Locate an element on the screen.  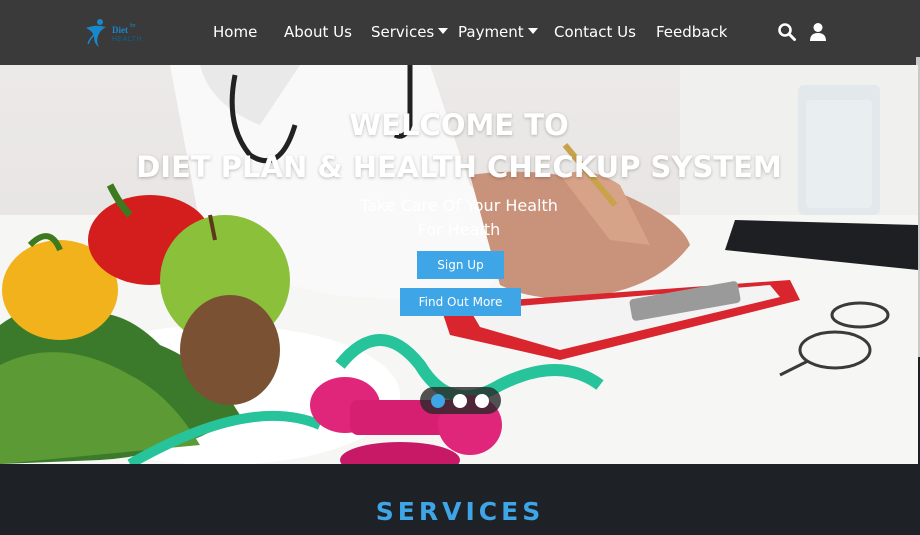
find-out-more-button: Find Out More is located at coordinates (460, 302).